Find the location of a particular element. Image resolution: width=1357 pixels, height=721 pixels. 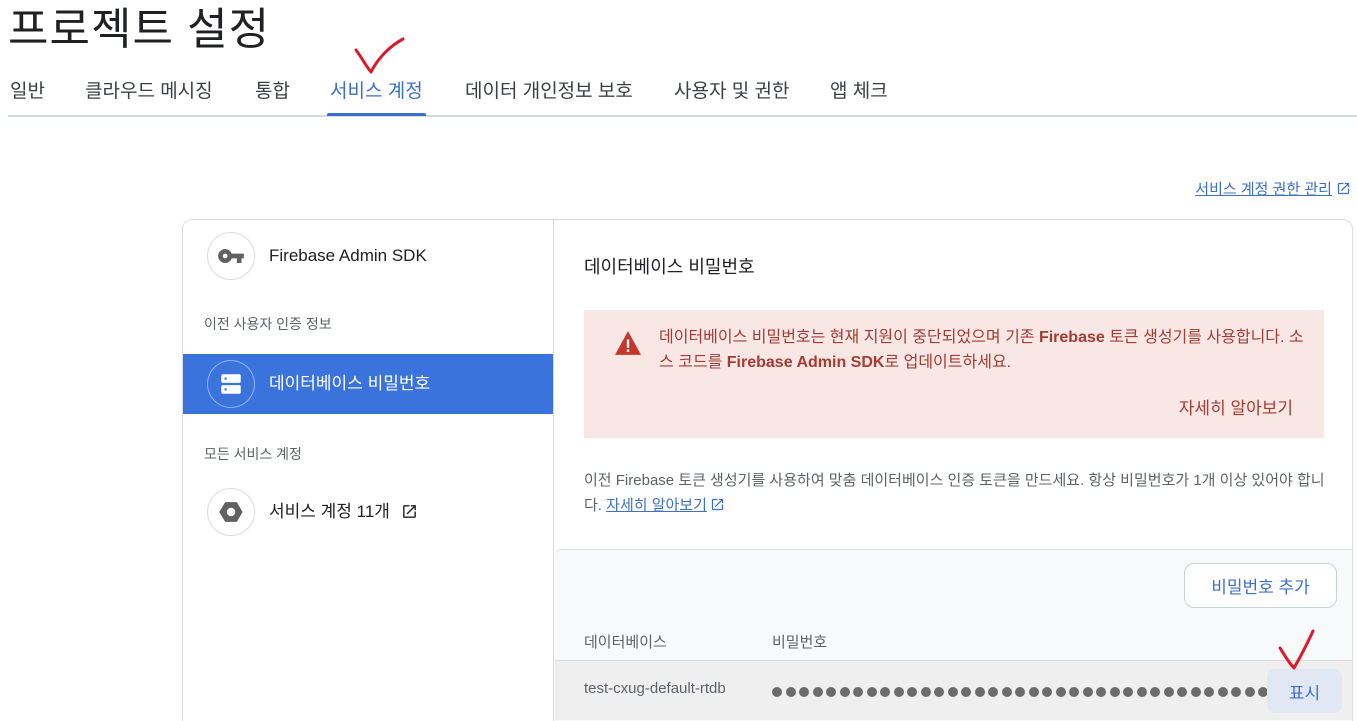

masked-secret is located at coordinates (1027, 692).